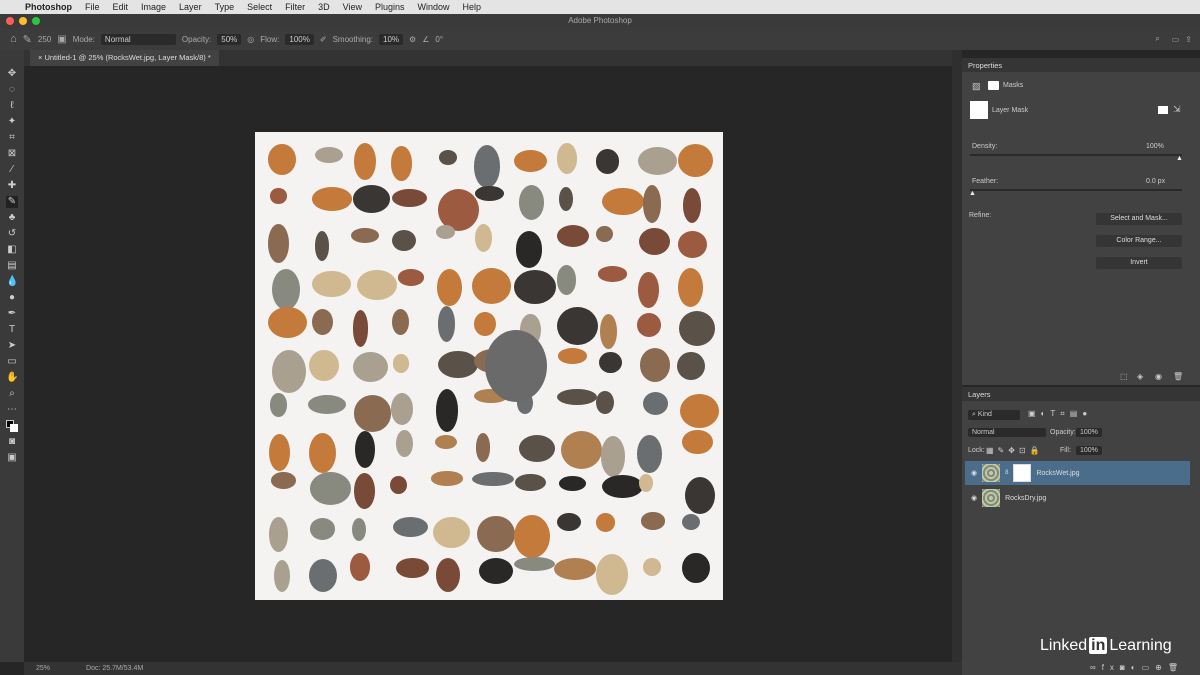 The width and height of the screenshot is (1200, 675). What do you see at coordinates (1137, 667) in the screenshot?
I see `layer-action-icons: ∞fx◙◐▭⊕🗑` at bounding box center [1137, 667].